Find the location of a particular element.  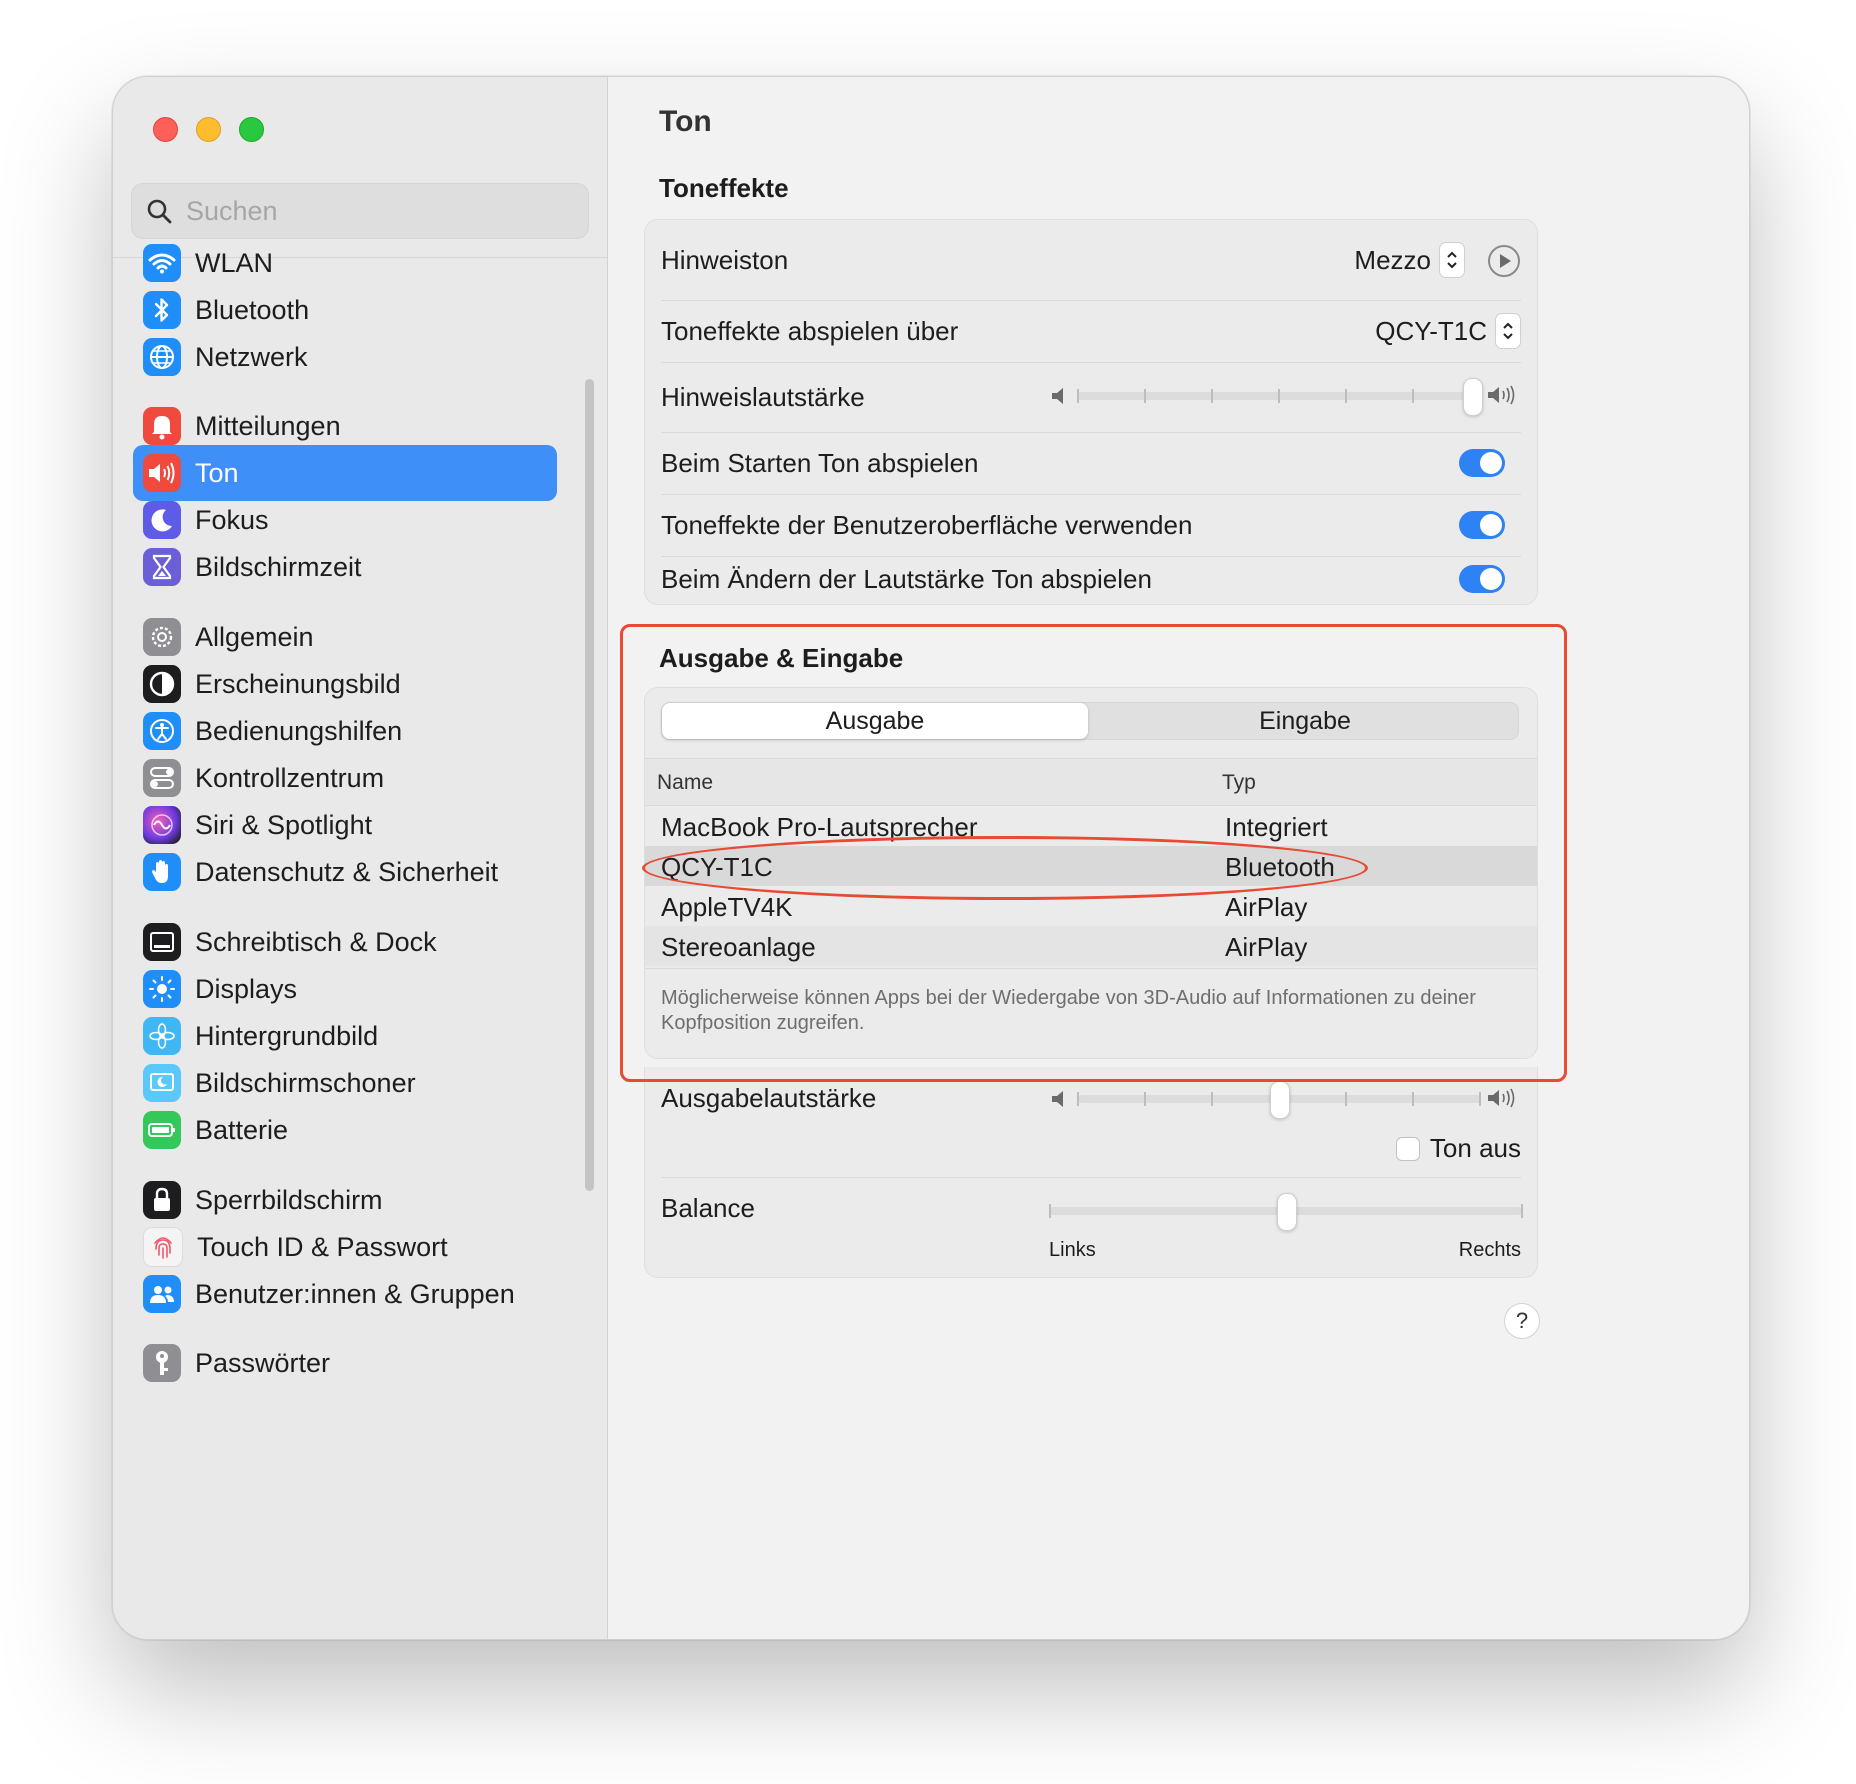

hinweiston-value: Mezzo is located at coordinates (1392, 259).